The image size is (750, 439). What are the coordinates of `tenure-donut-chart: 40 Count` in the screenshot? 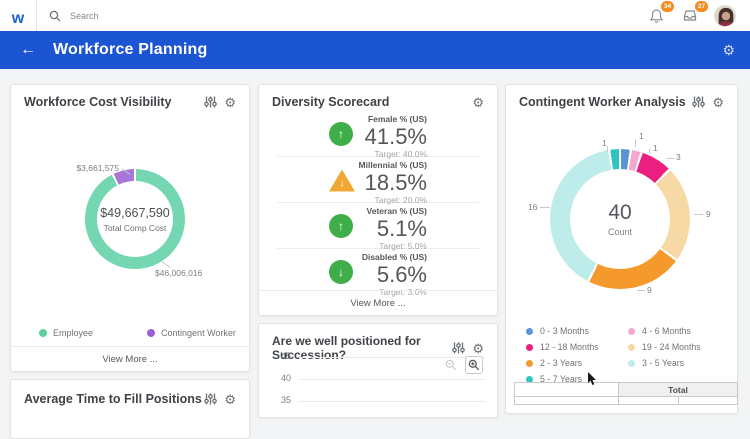 It's located at (620, 219).